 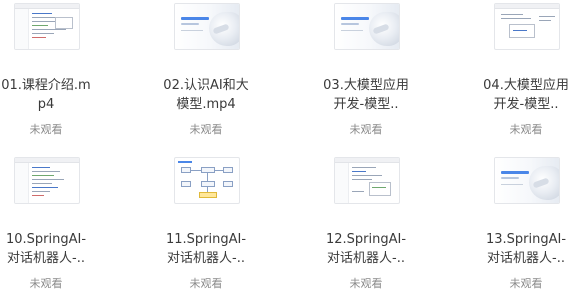 I want to click on video-file-name: 03.大模型应用开发-模型.., so click(x=366, y=95).